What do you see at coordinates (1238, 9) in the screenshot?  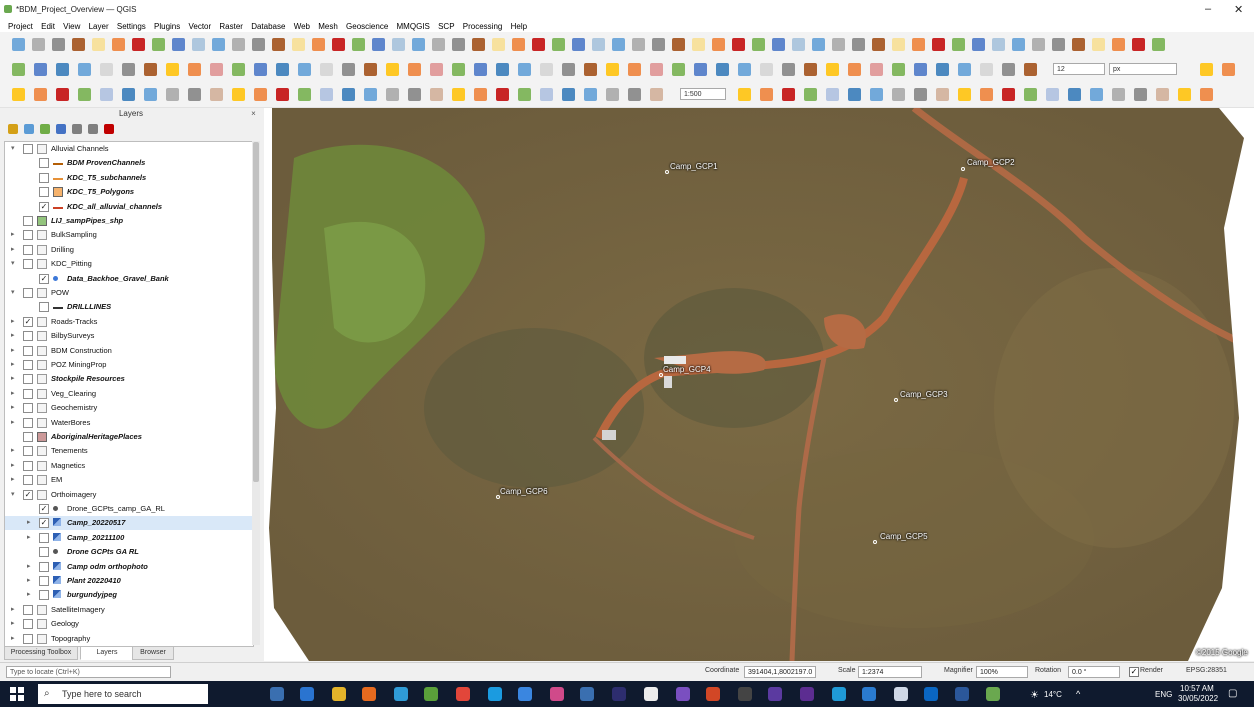 I see `close-button: ✕` at bounding box center [1238, 9].